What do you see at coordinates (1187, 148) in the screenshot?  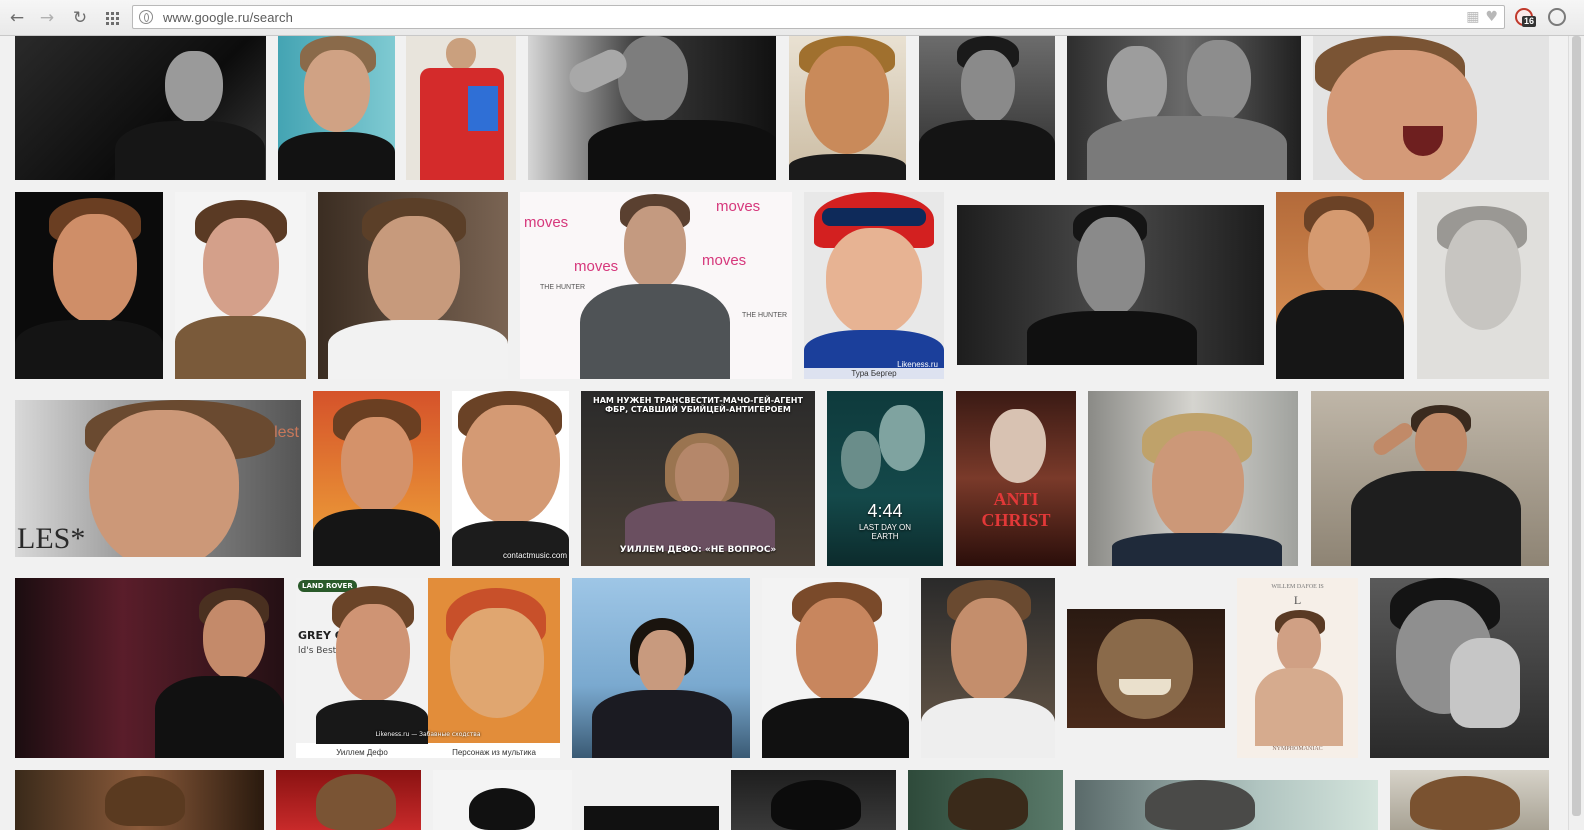 I see `embrace-bodies` at bounding box center [1187, 148].